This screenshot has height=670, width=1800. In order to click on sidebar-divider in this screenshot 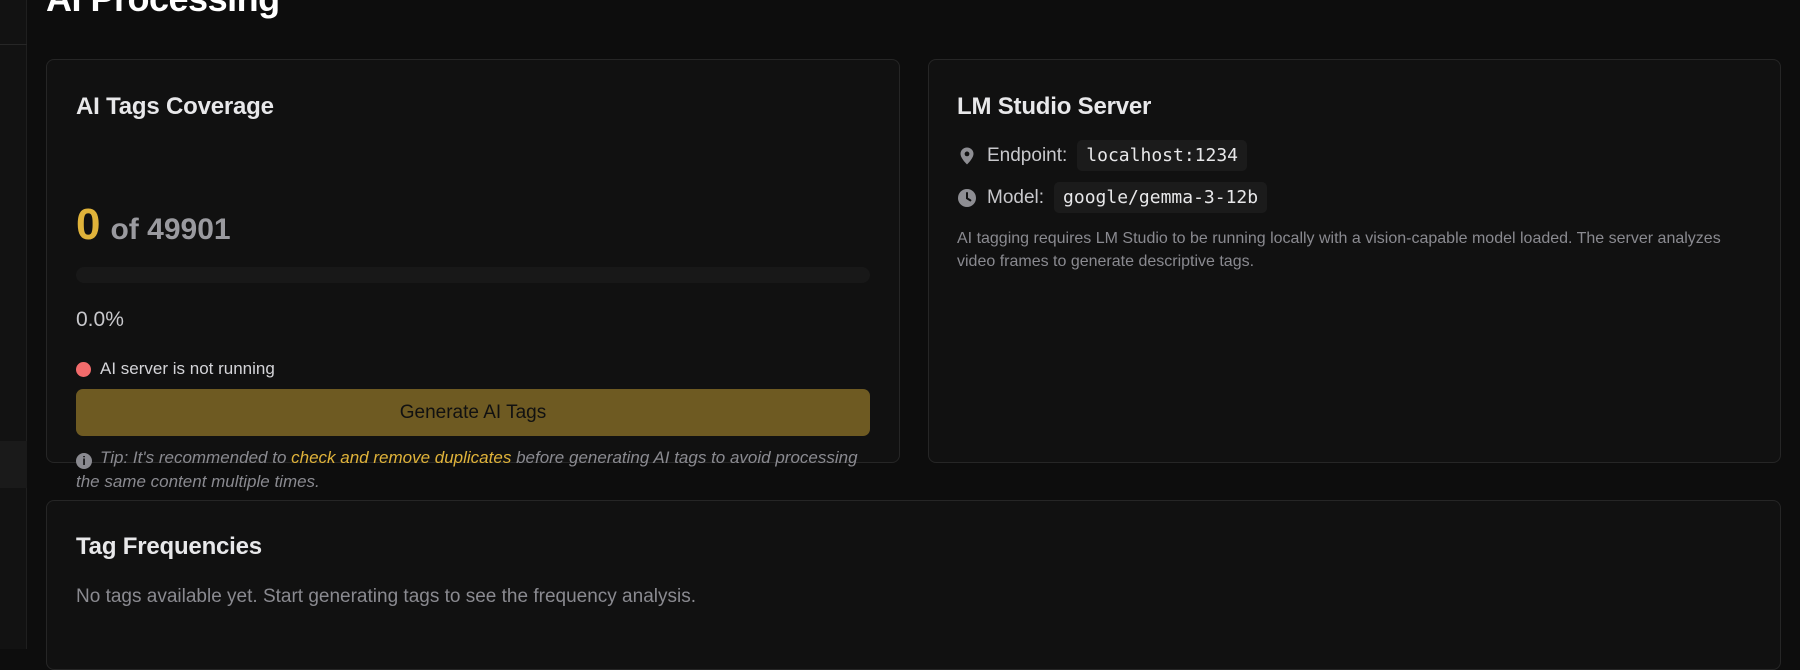, I will do `click(13, 44)`.